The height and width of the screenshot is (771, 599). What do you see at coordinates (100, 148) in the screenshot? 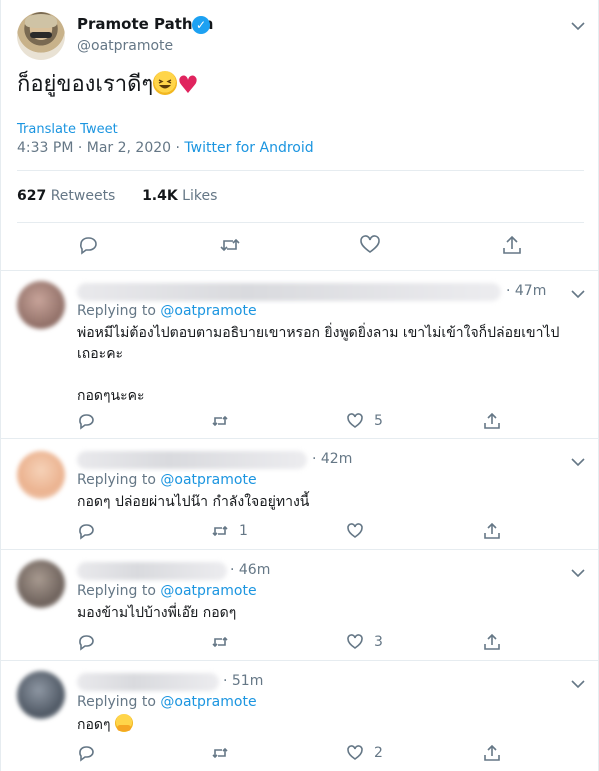
I see `tweet-timestamp: 4:33 PM · Mar 2, 2020 ·` at bounding box center [100, 148].